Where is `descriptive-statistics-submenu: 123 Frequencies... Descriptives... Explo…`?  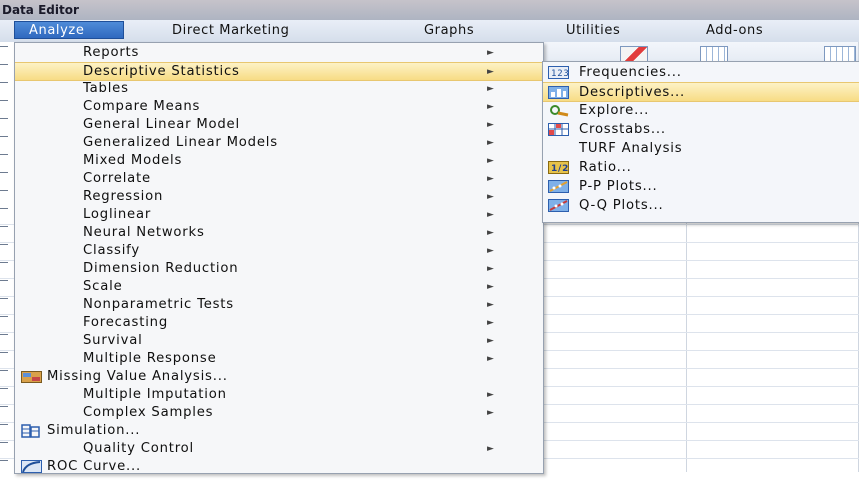
descriptive-statistics-submenu: 123 Frequencies... Descriptives... Explo… is located at coordinates (700, 142).